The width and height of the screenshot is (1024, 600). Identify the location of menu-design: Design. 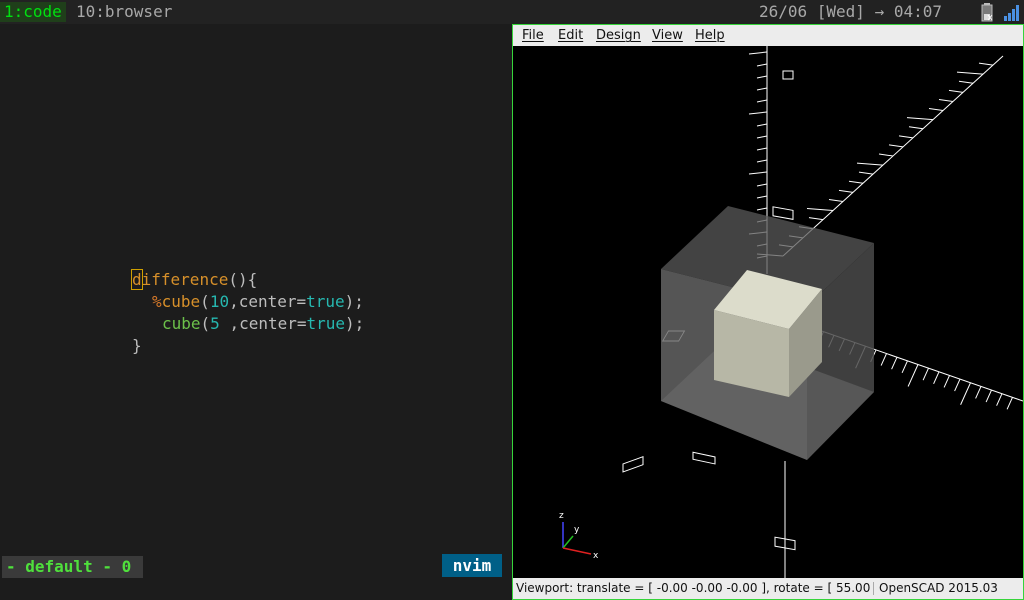
(618, 35).